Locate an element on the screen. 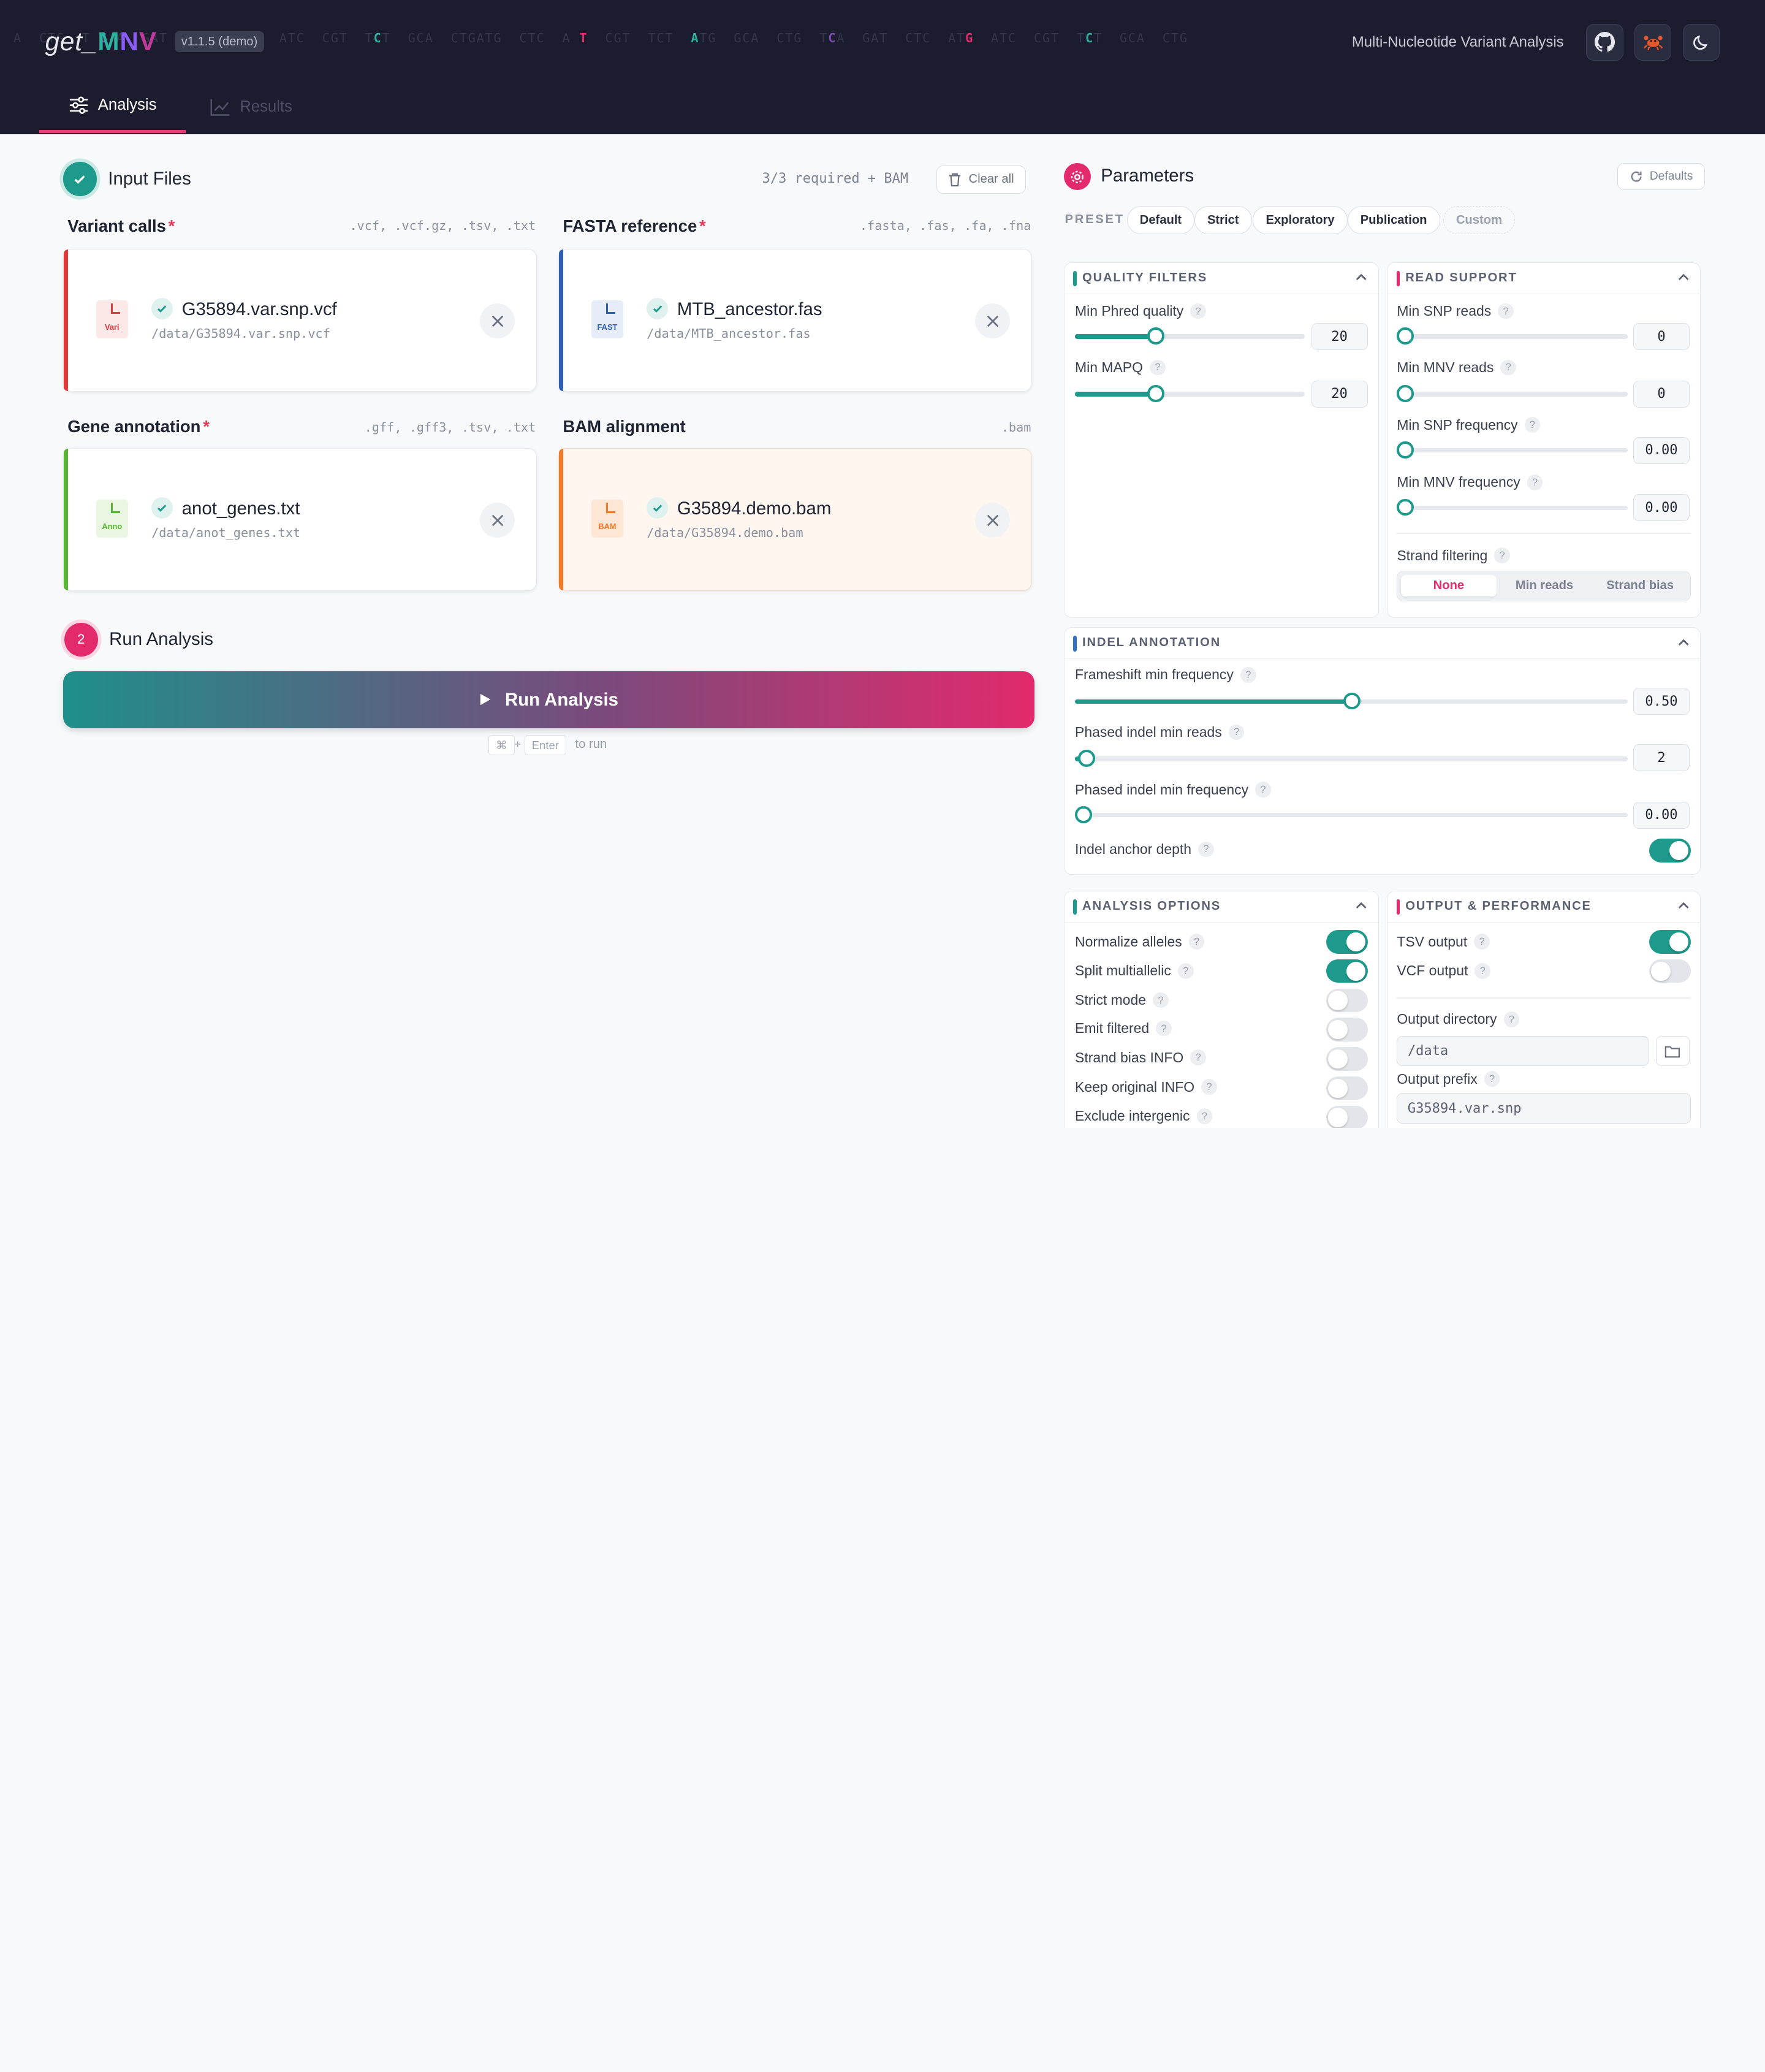 This screenshot has height=2072, width=1765. app-logo: get_MNV is located at coordinates (101, 41).